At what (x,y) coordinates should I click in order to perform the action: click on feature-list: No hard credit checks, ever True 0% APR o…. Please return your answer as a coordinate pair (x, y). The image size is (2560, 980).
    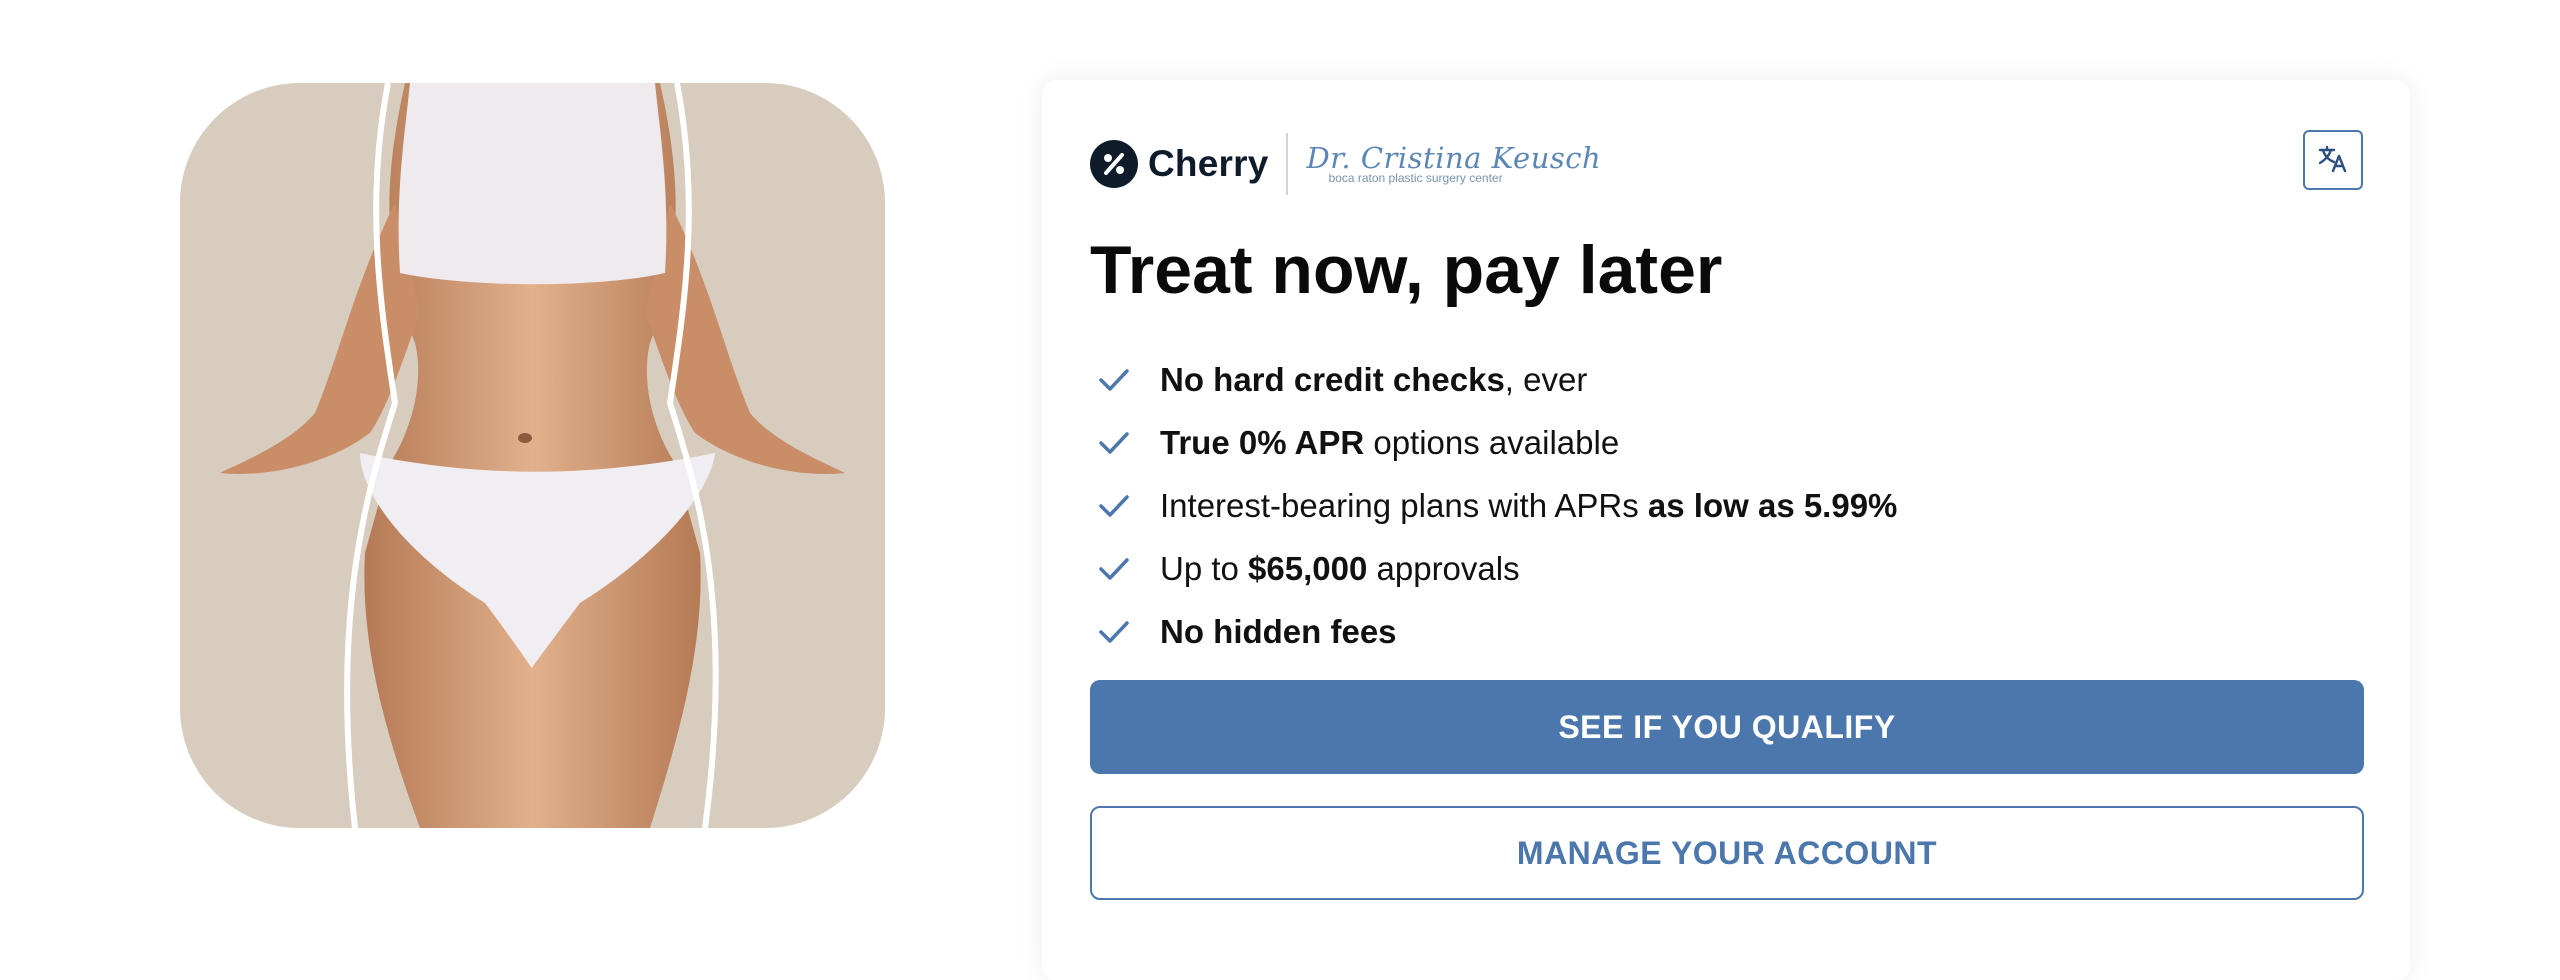
    Looking at the image, I should click on (1493, 505).